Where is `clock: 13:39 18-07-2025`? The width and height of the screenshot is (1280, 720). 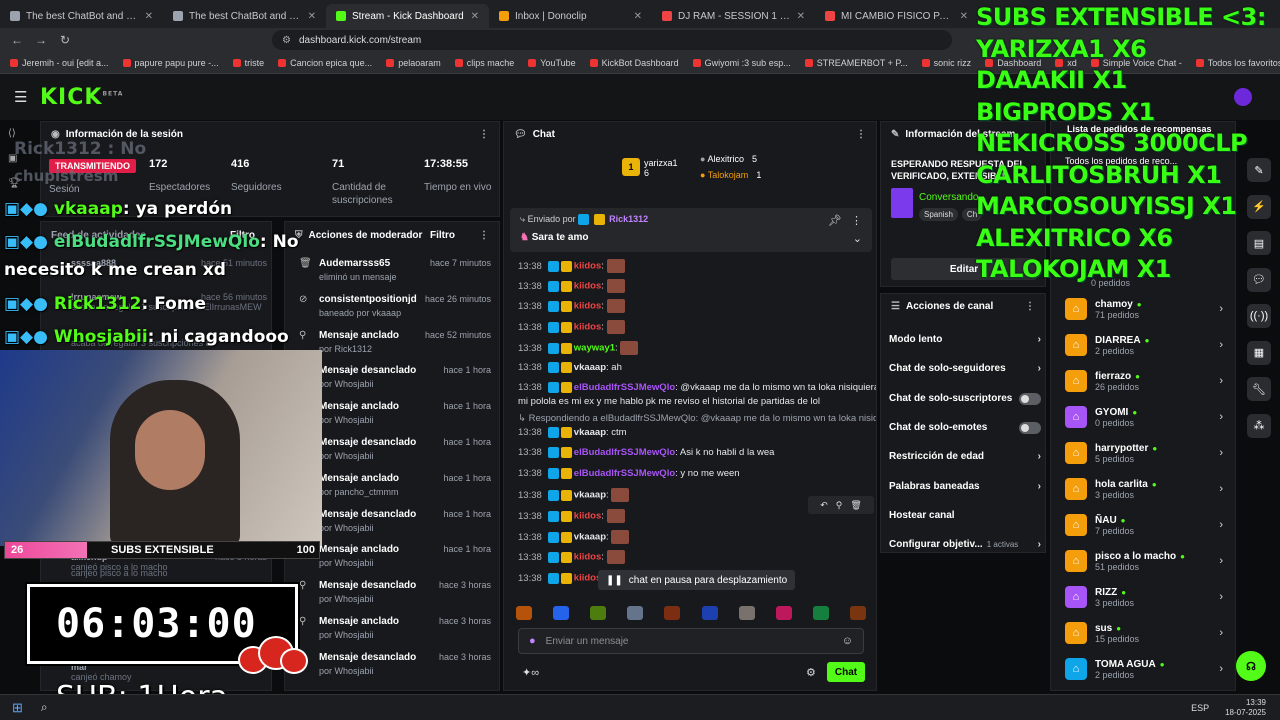 clock: 13:39 18-07-2025 is located at coordinates (1245, 708).